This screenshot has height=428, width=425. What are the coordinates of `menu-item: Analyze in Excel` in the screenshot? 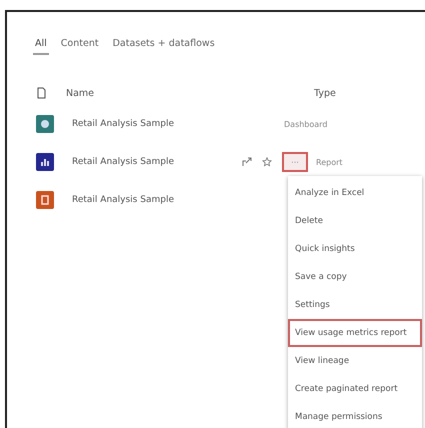 It's located at (355, 193).